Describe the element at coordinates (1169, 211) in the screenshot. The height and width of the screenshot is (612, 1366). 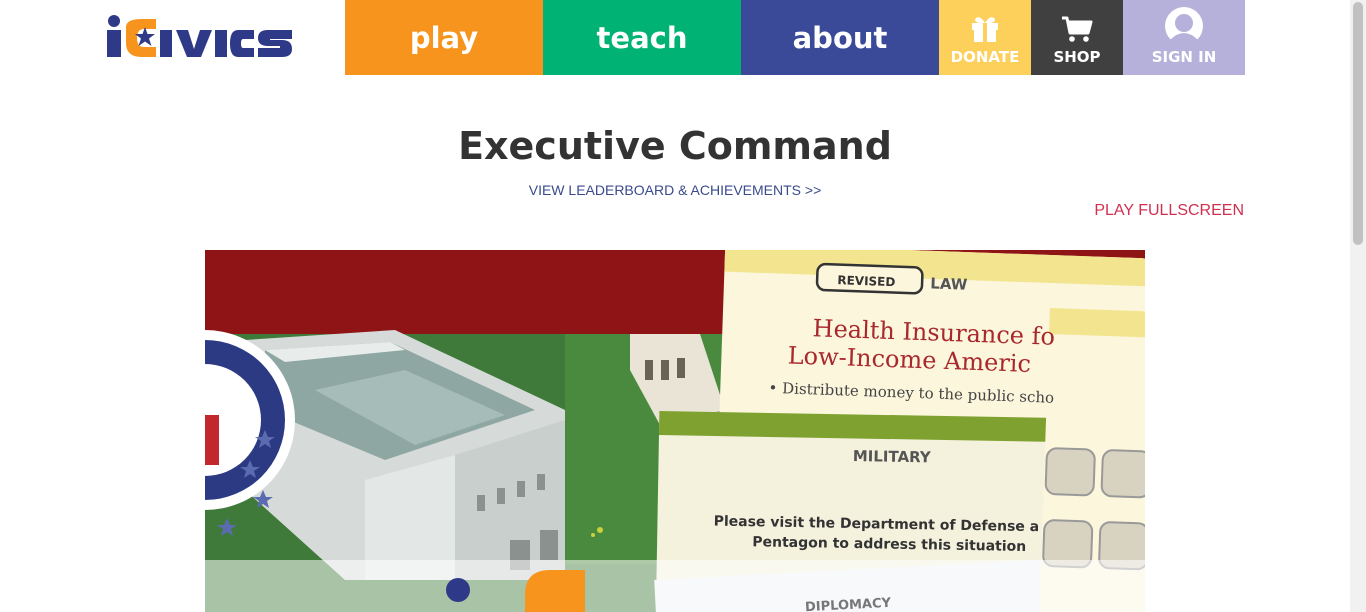
I see `play-fullscreen-link: PLAY FULLSCREEN` at that location.